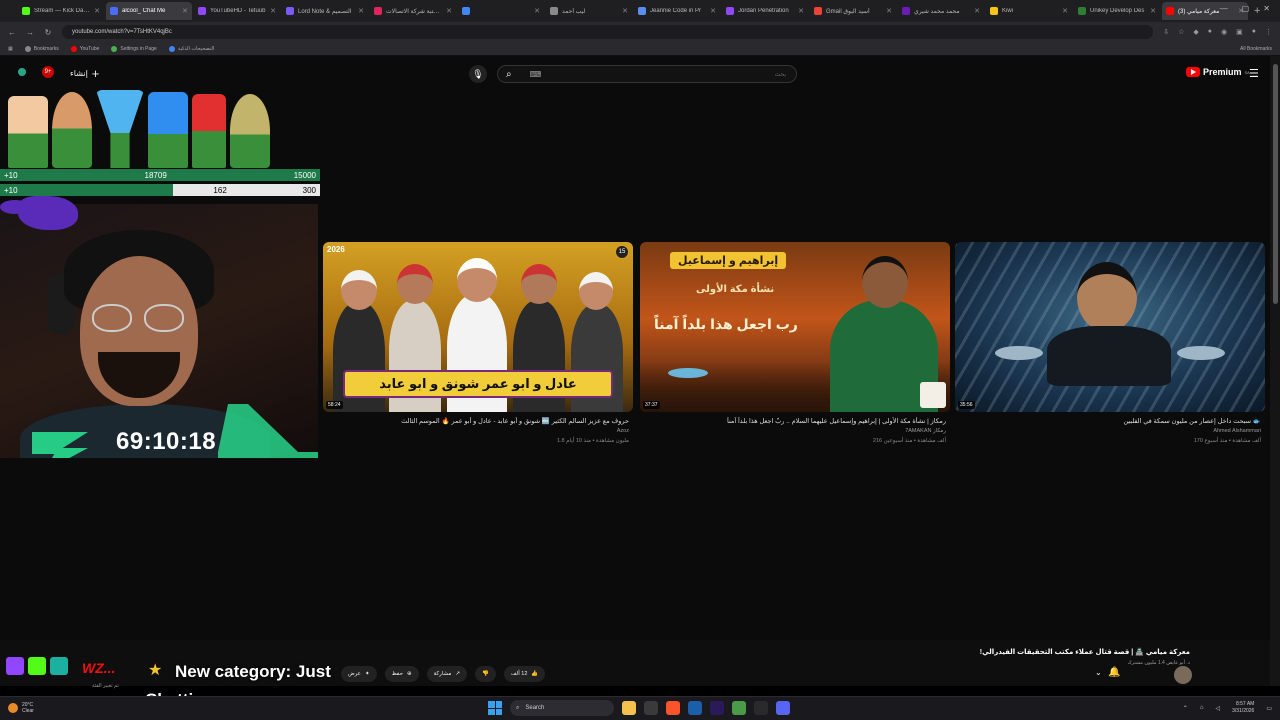  What do you see at coordinates (1224, 32) in the screenshot?
I see `extension-icon: ◉` at bounding box center [1224, 32].